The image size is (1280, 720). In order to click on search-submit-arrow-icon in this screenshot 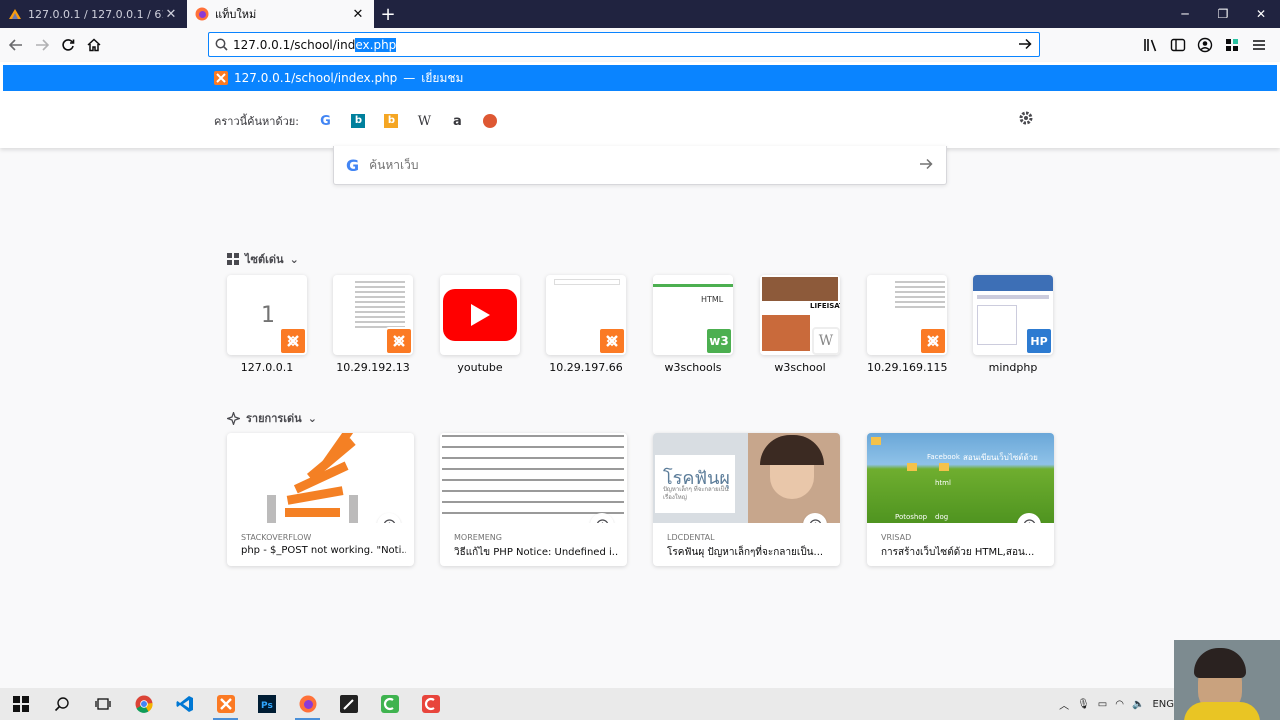, I will do `click(926, 165)`.